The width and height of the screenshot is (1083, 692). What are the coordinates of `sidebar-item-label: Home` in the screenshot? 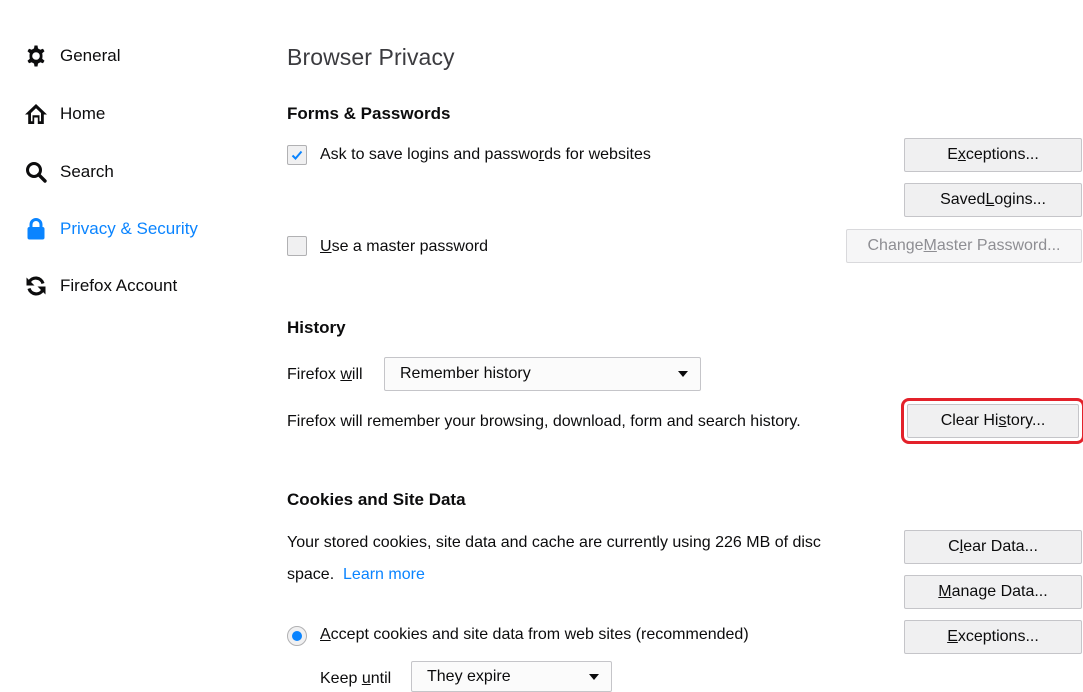 It's located at (83, 113).